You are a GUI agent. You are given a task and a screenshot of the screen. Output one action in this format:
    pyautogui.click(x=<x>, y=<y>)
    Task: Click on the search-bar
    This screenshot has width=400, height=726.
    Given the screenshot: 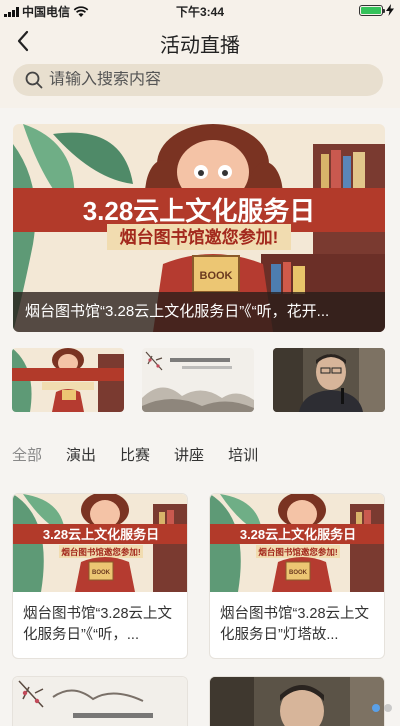 What is the action you would take?
    pyautogui.click(x=198, y=80)
    